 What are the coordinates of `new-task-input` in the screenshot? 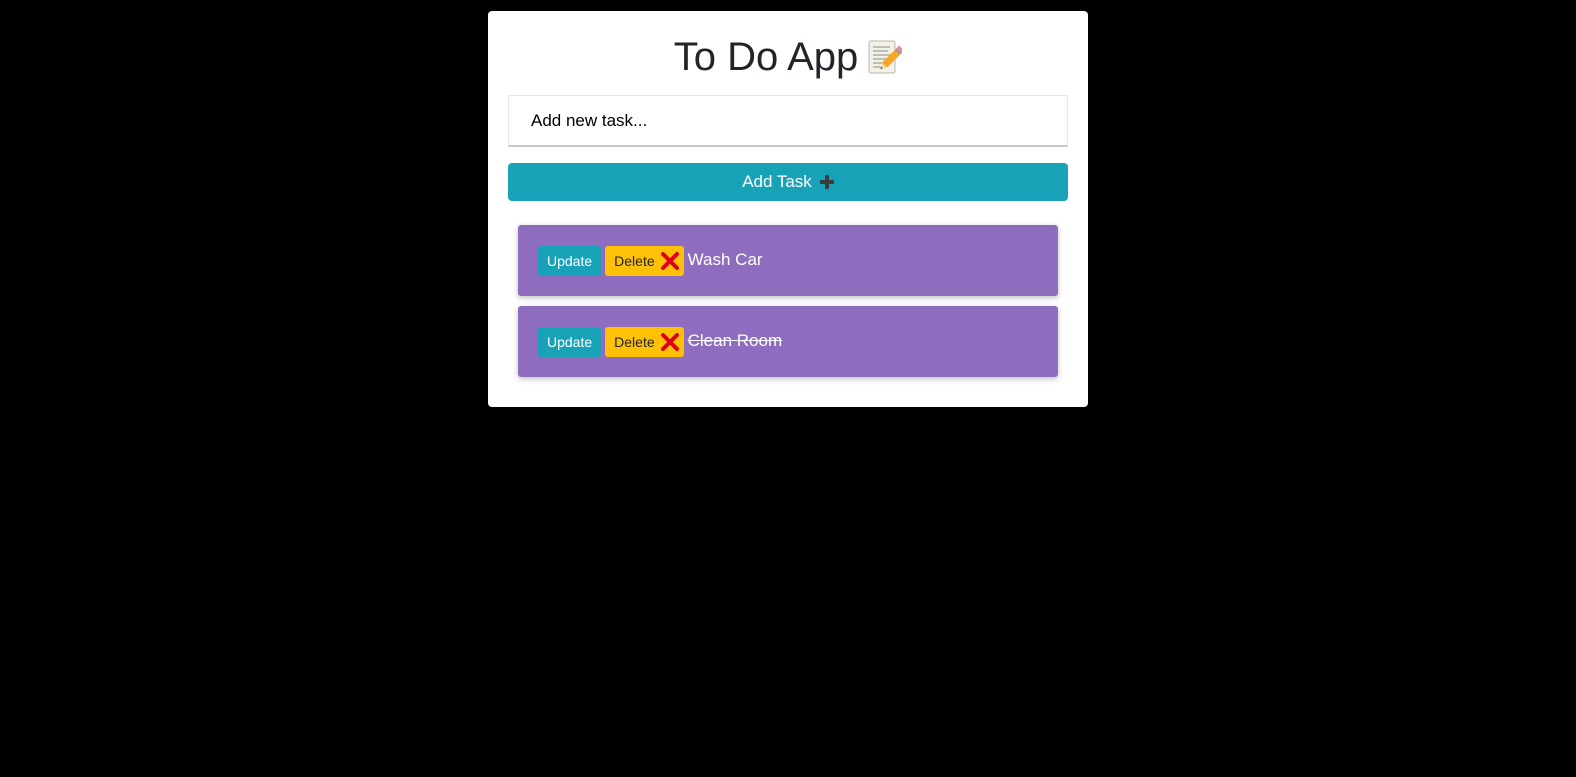 It's located at (788, 121).